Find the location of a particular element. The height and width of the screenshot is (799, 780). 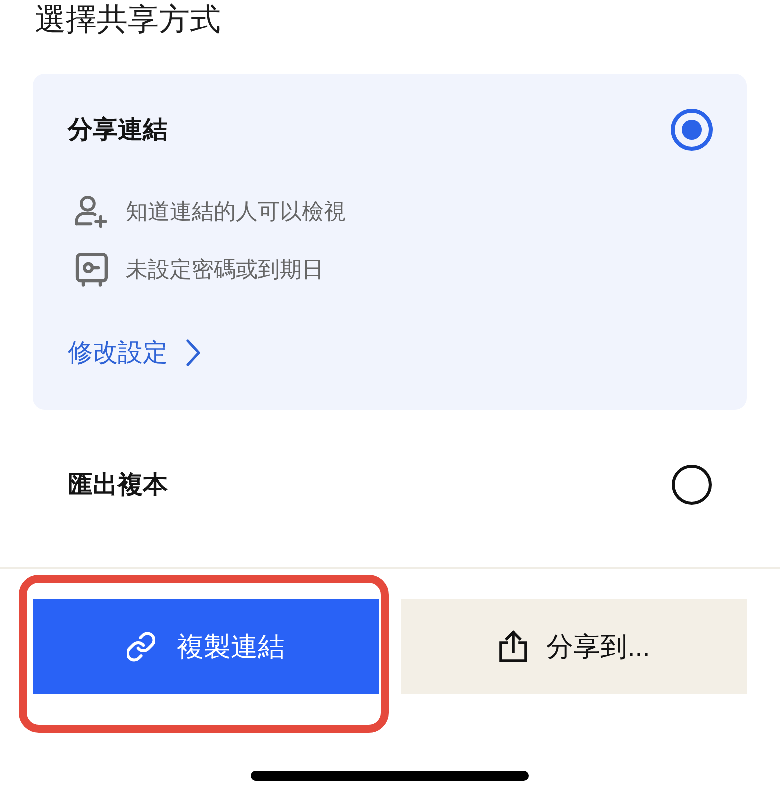

share-icon is located at coordinates (513, 646).